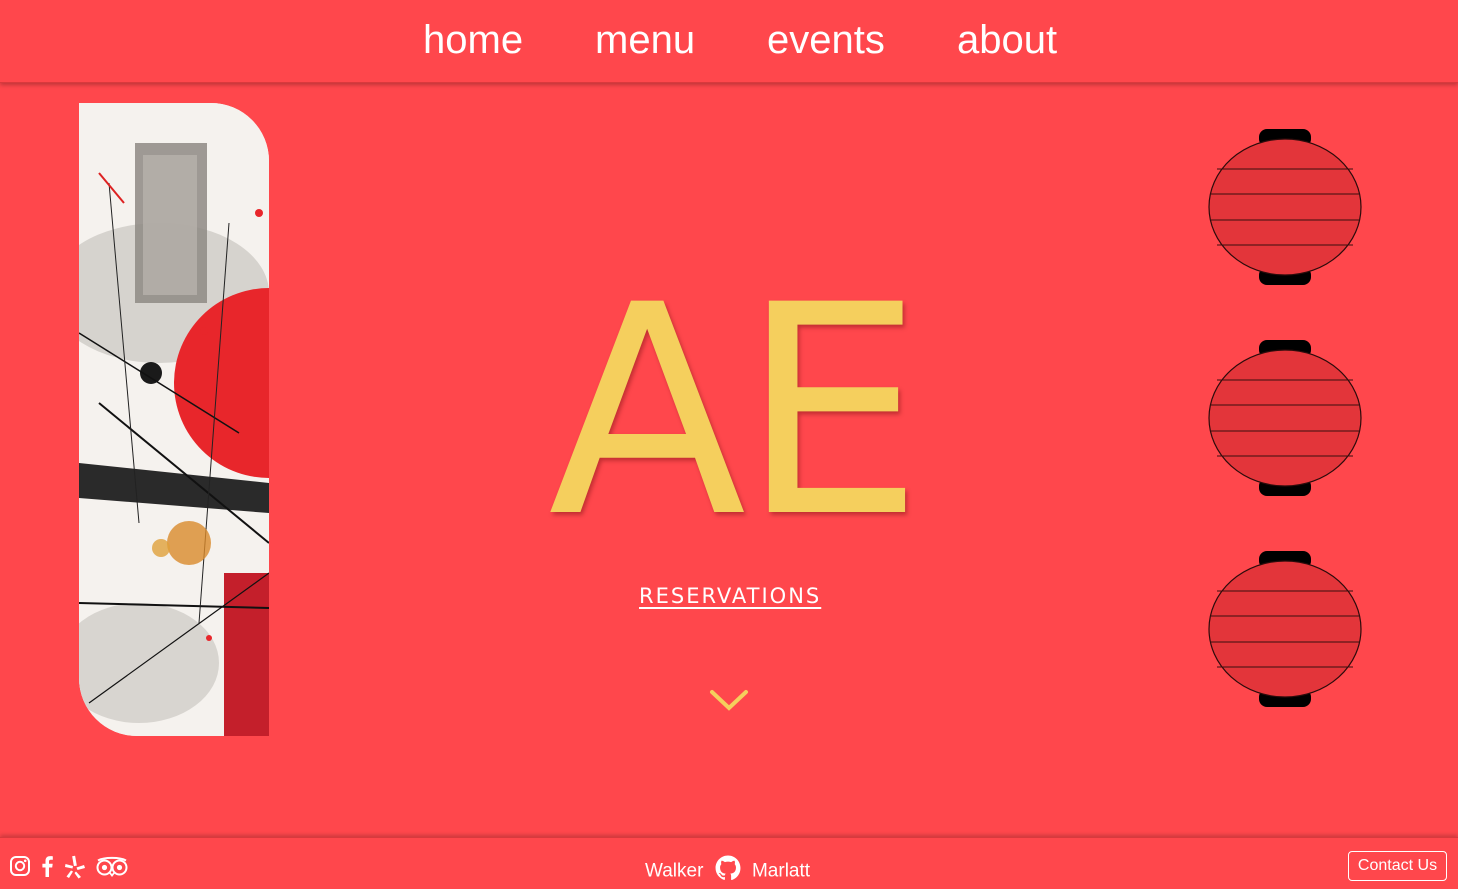 This screenshot has width=1458, height=889. Describe the element at coordinates (174, 419) in the screenshot. I see `hero-artwork-image` at that location.